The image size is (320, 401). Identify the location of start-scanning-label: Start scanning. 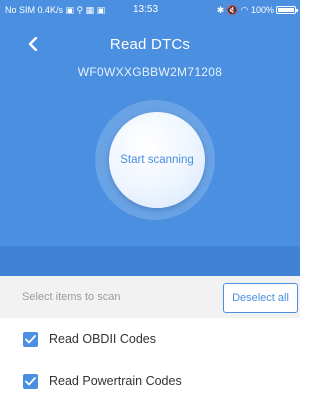
(157, 160).